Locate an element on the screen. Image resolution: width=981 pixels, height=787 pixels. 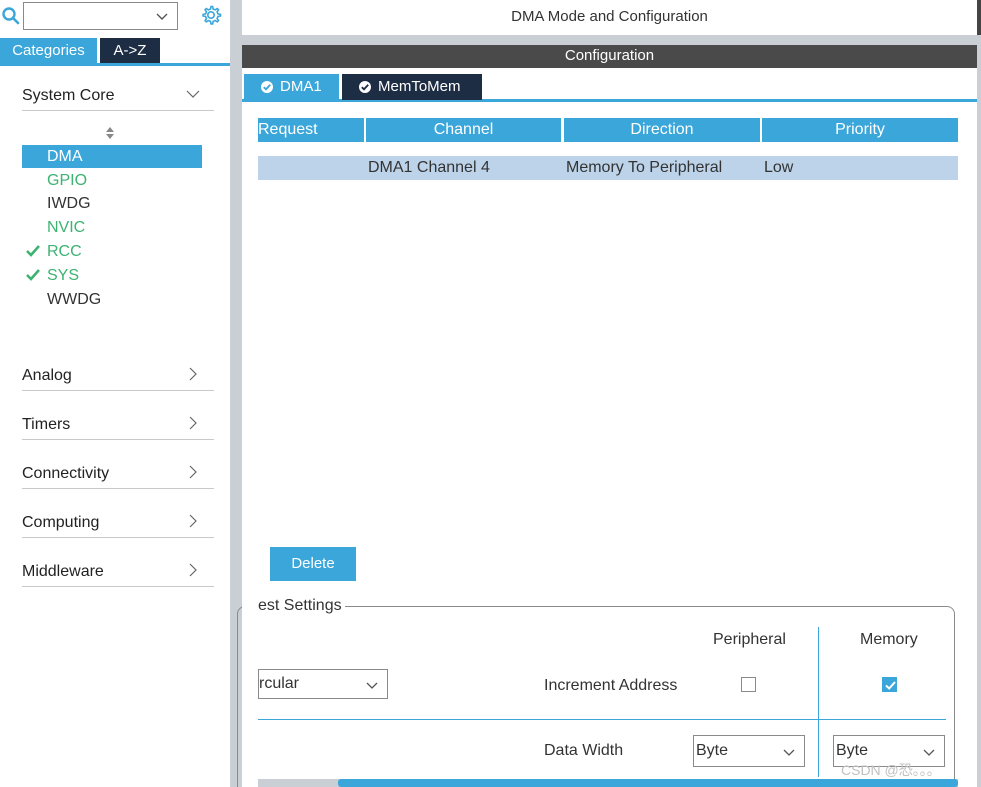
tab-dma1: DMA1 is located at coordinates (291, 87).